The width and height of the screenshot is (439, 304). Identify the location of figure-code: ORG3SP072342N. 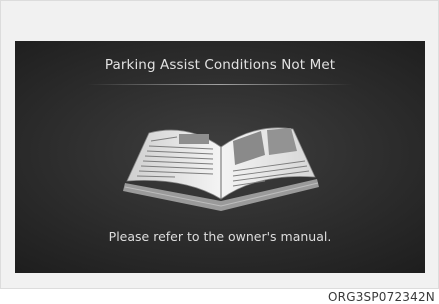
(381, 297).